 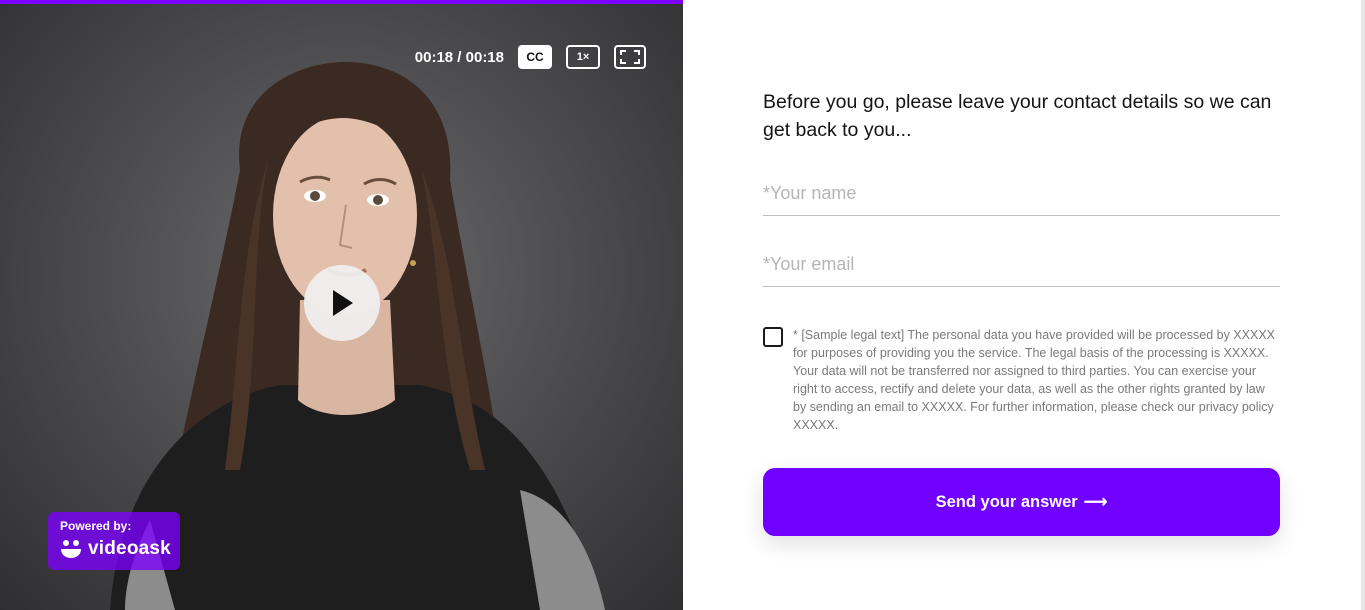 I want to click on videoask-wordmark: videoask, so click(x=129, y=548).